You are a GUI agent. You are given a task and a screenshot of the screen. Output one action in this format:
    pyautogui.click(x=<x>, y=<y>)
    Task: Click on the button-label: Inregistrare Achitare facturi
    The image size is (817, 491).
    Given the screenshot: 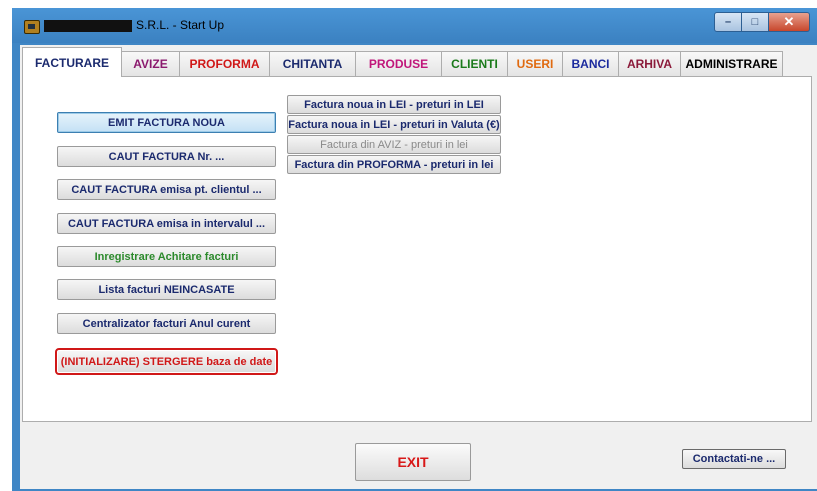 What is the action you would take?
    pyautogui.click(x=166, y=256)
    